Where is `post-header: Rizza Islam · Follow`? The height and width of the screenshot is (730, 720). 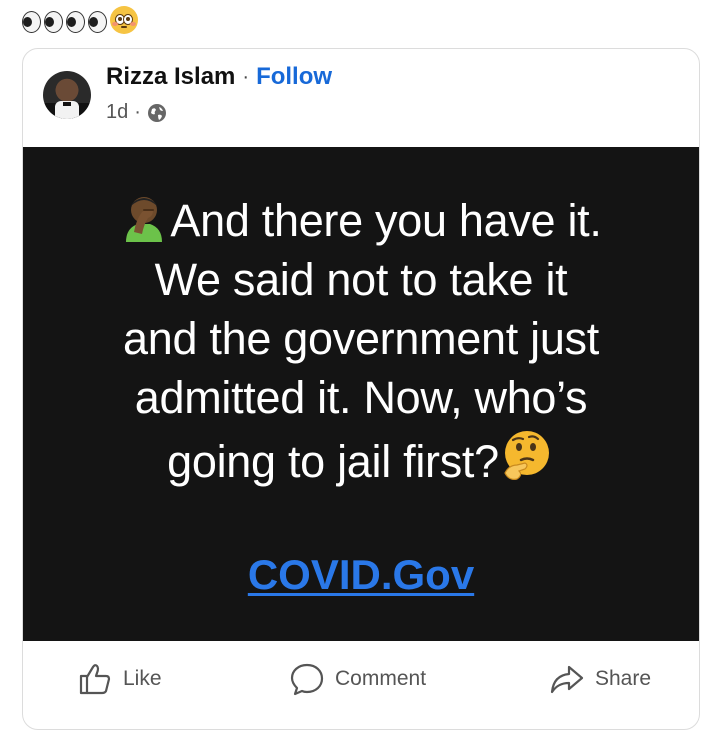 post-header: Rizza Islam · Follow is located at coordinates (219, 77).